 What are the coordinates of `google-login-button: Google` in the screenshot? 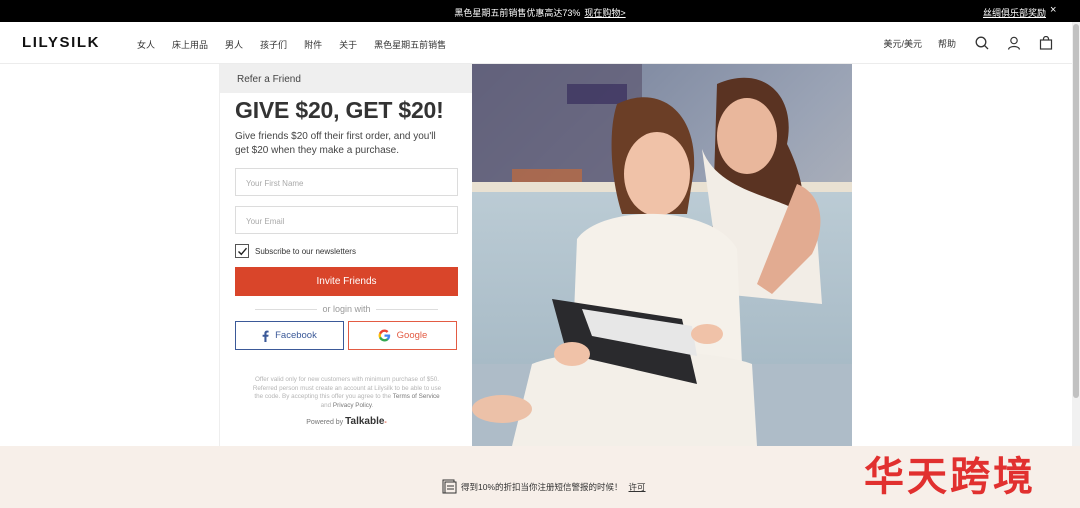 It's located at (402, 335).